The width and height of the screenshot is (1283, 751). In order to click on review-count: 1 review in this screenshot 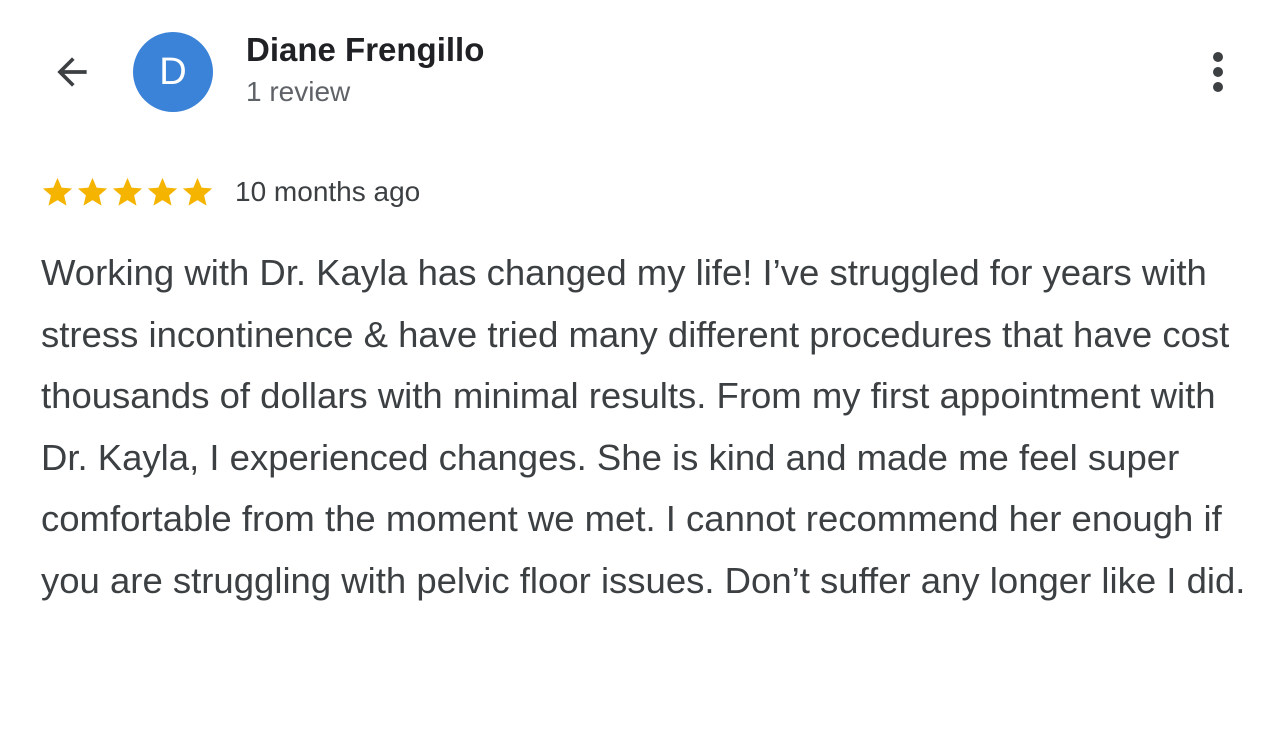, I will do `click(298, 91)`.